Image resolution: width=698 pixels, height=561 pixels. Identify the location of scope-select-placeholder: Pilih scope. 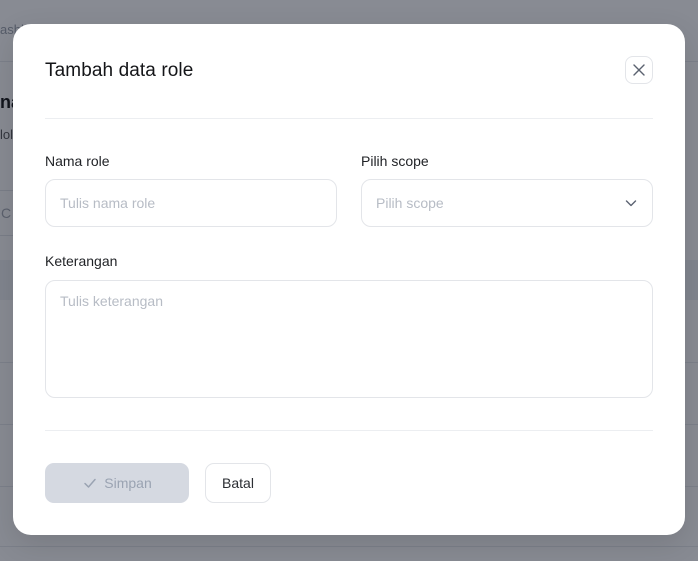
(410, 203).